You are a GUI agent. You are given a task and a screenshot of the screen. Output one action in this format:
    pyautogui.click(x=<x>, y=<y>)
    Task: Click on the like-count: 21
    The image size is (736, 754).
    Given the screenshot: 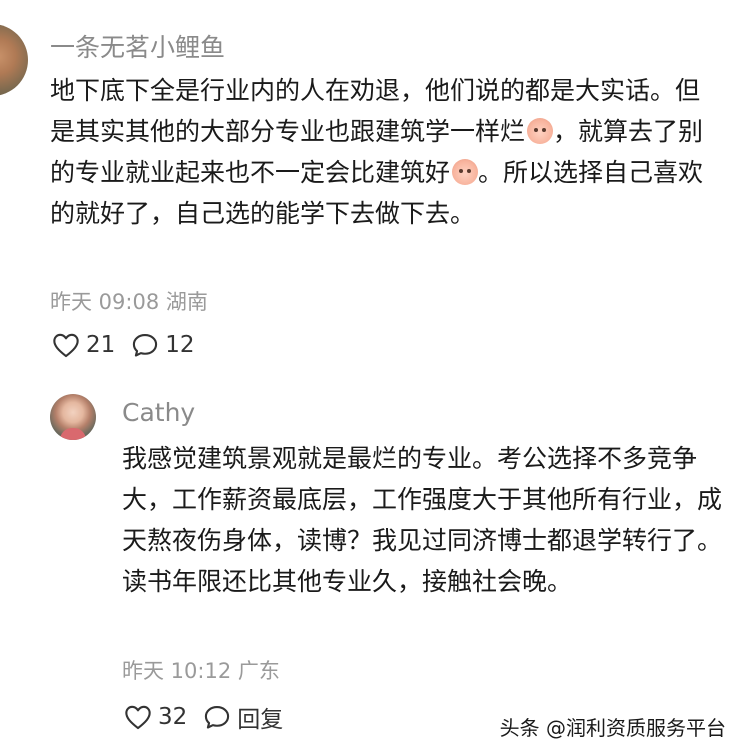 What is the action you would take?
    pyautogui.click(x=101, y=345)
    